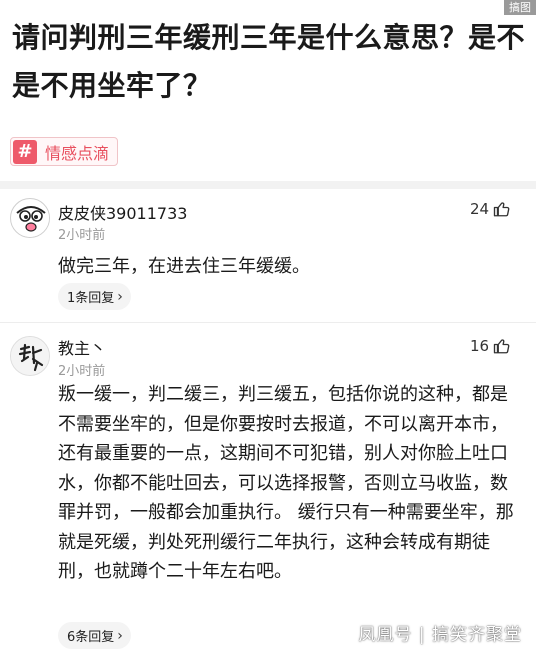  What do you see at coordinates (268, 322) in the screenshot?
I see `comment-divider` at bounding box center [268, 322].